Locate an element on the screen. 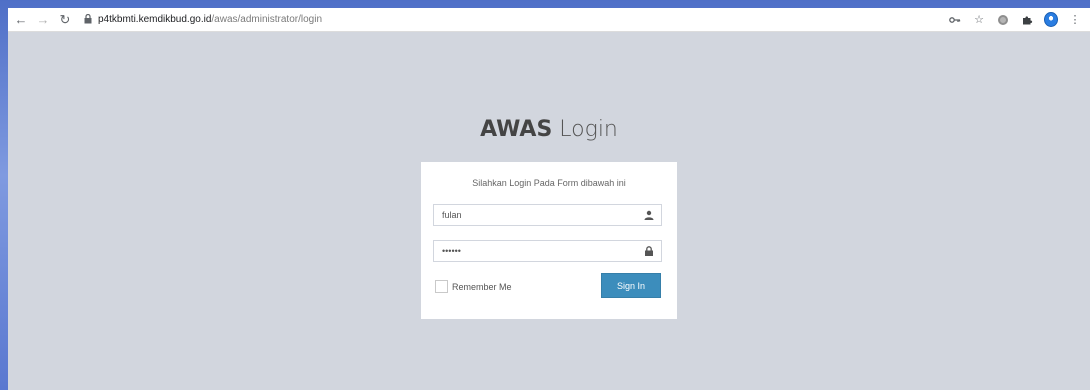  star-icon: ☆ is located at coordinates (979, 20).